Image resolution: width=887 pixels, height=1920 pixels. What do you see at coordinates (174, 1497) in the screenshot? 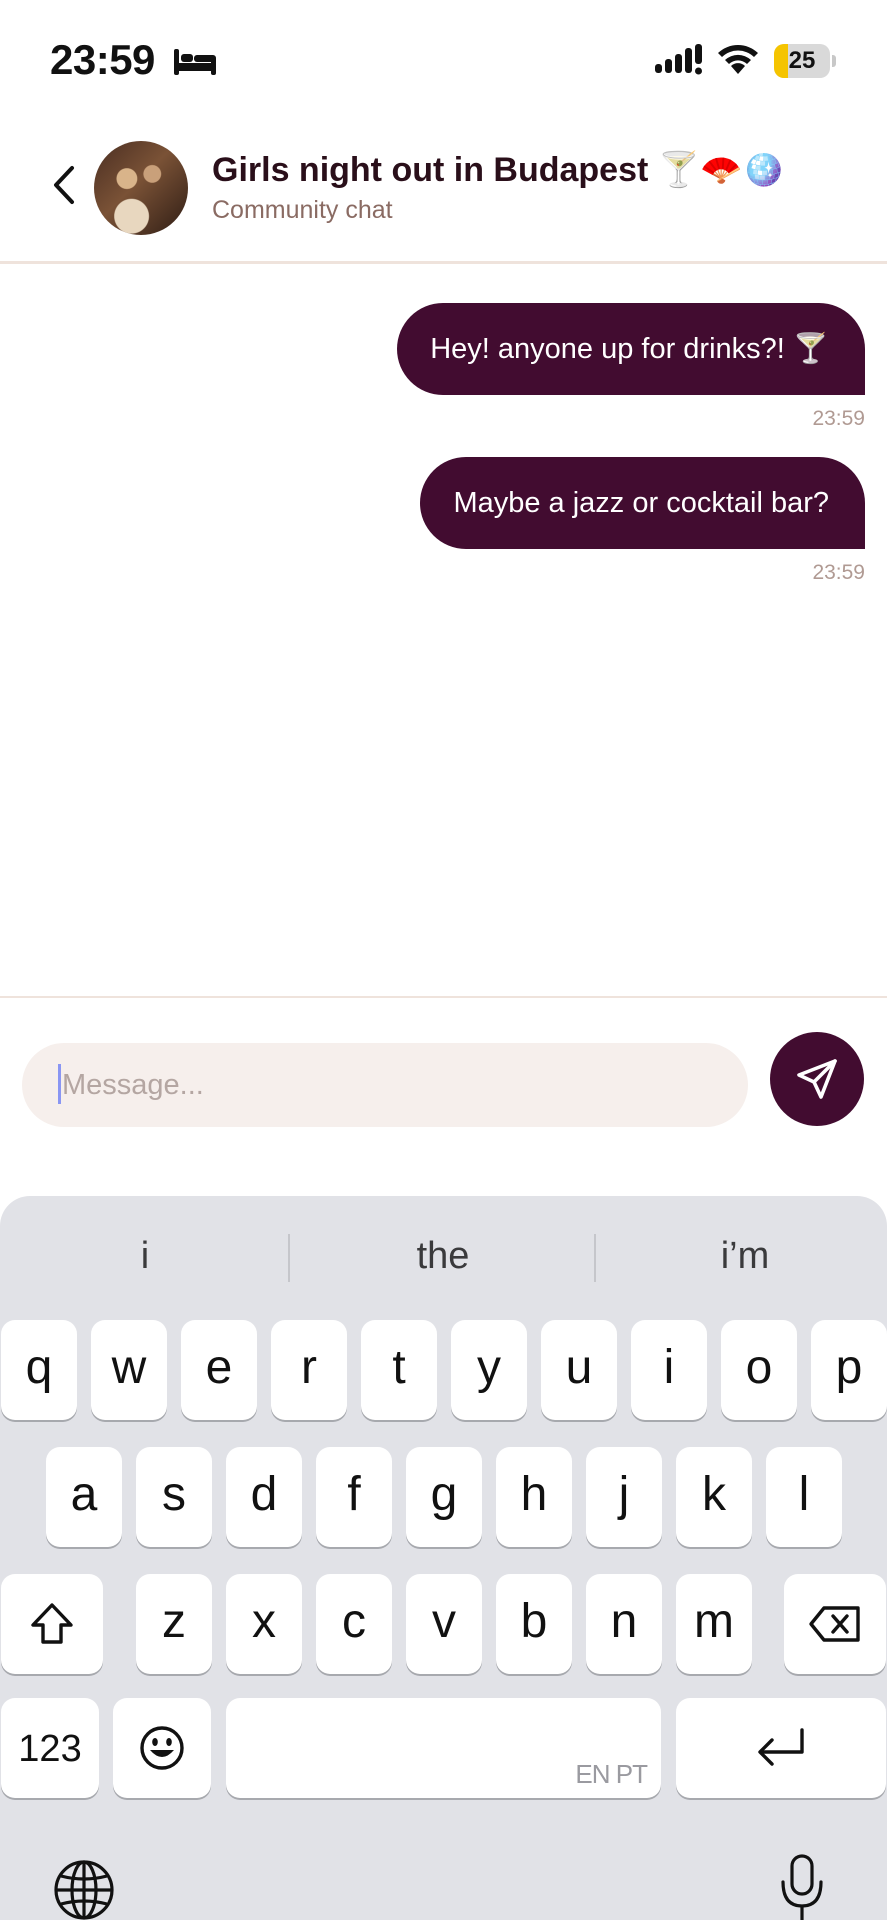
I see `key-s: s` at bounding box center [174, 1497].